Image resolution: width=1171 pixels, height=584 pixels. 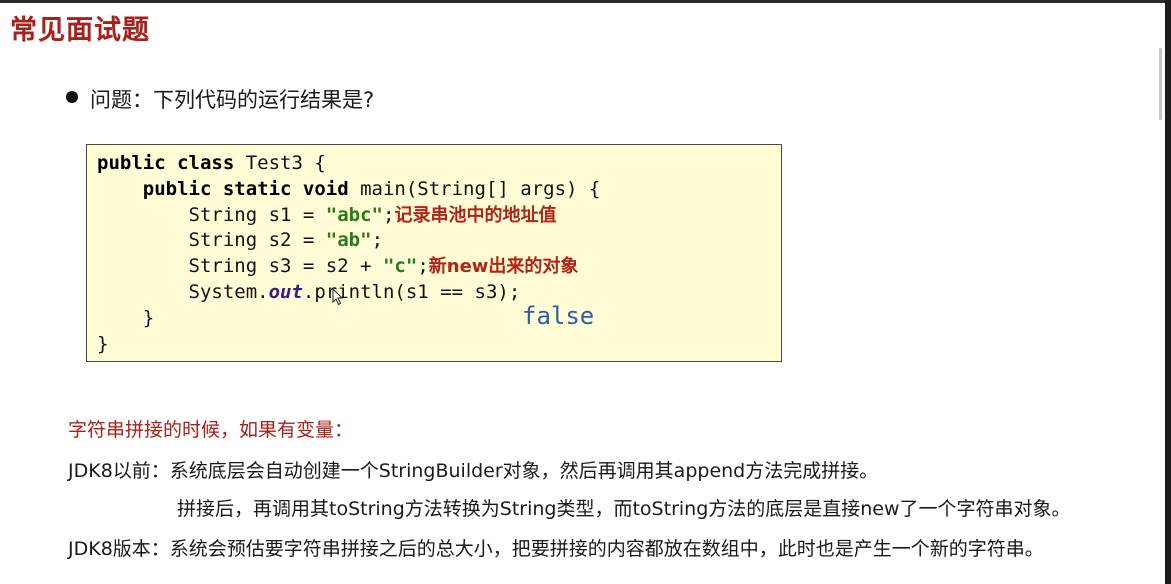 I want to click on code-line-2: public static void main(String[] args) {, so click(x=349, y=190).